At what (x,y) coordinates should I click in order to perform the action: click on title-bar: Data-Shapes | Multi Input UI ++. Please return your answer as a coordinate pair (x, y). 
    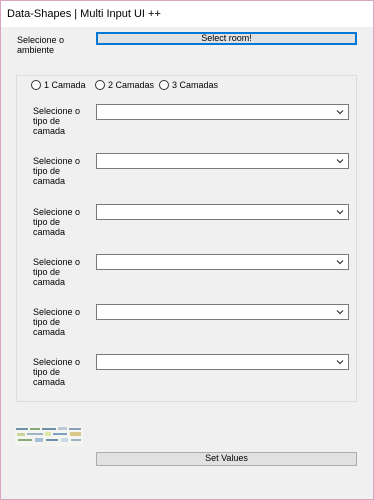
    Looking at the image, I should click on (187, 14).